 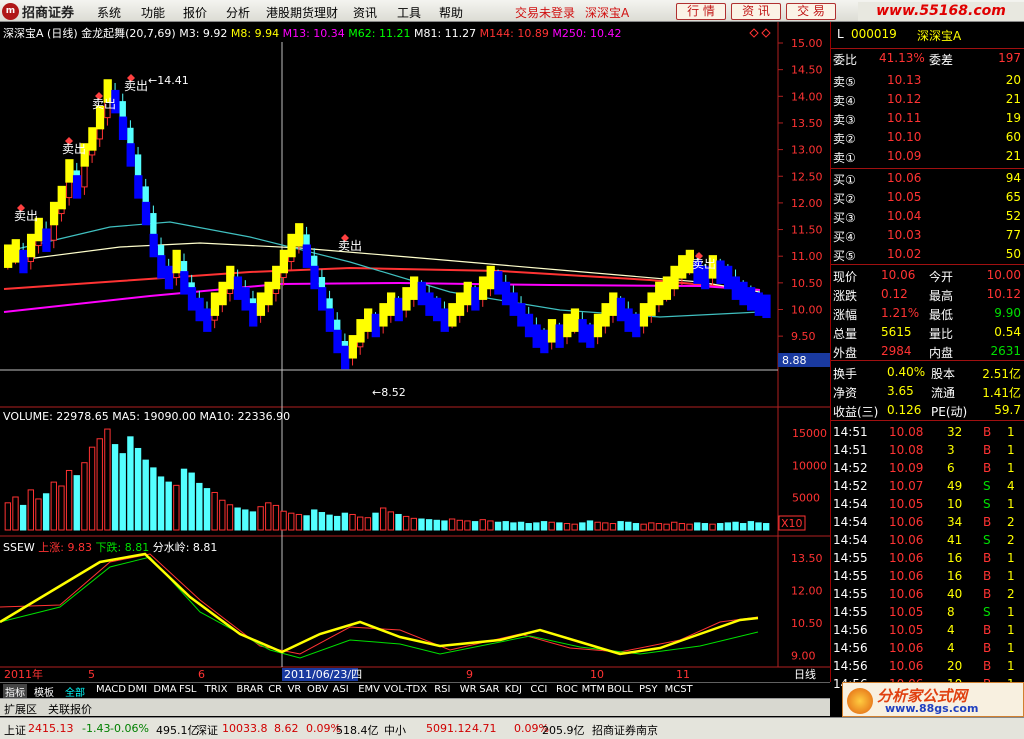 I want to click on price-tick-label-6: 12.00, so click(x=807, y=203).